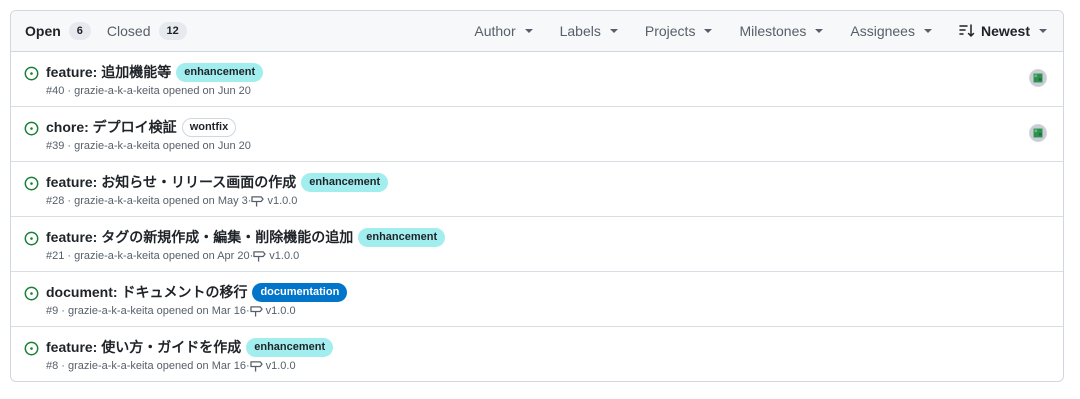  I want to click on issue-title-line: feature: 使い方・ガイドを作成 enhancement, so click(190, 347).